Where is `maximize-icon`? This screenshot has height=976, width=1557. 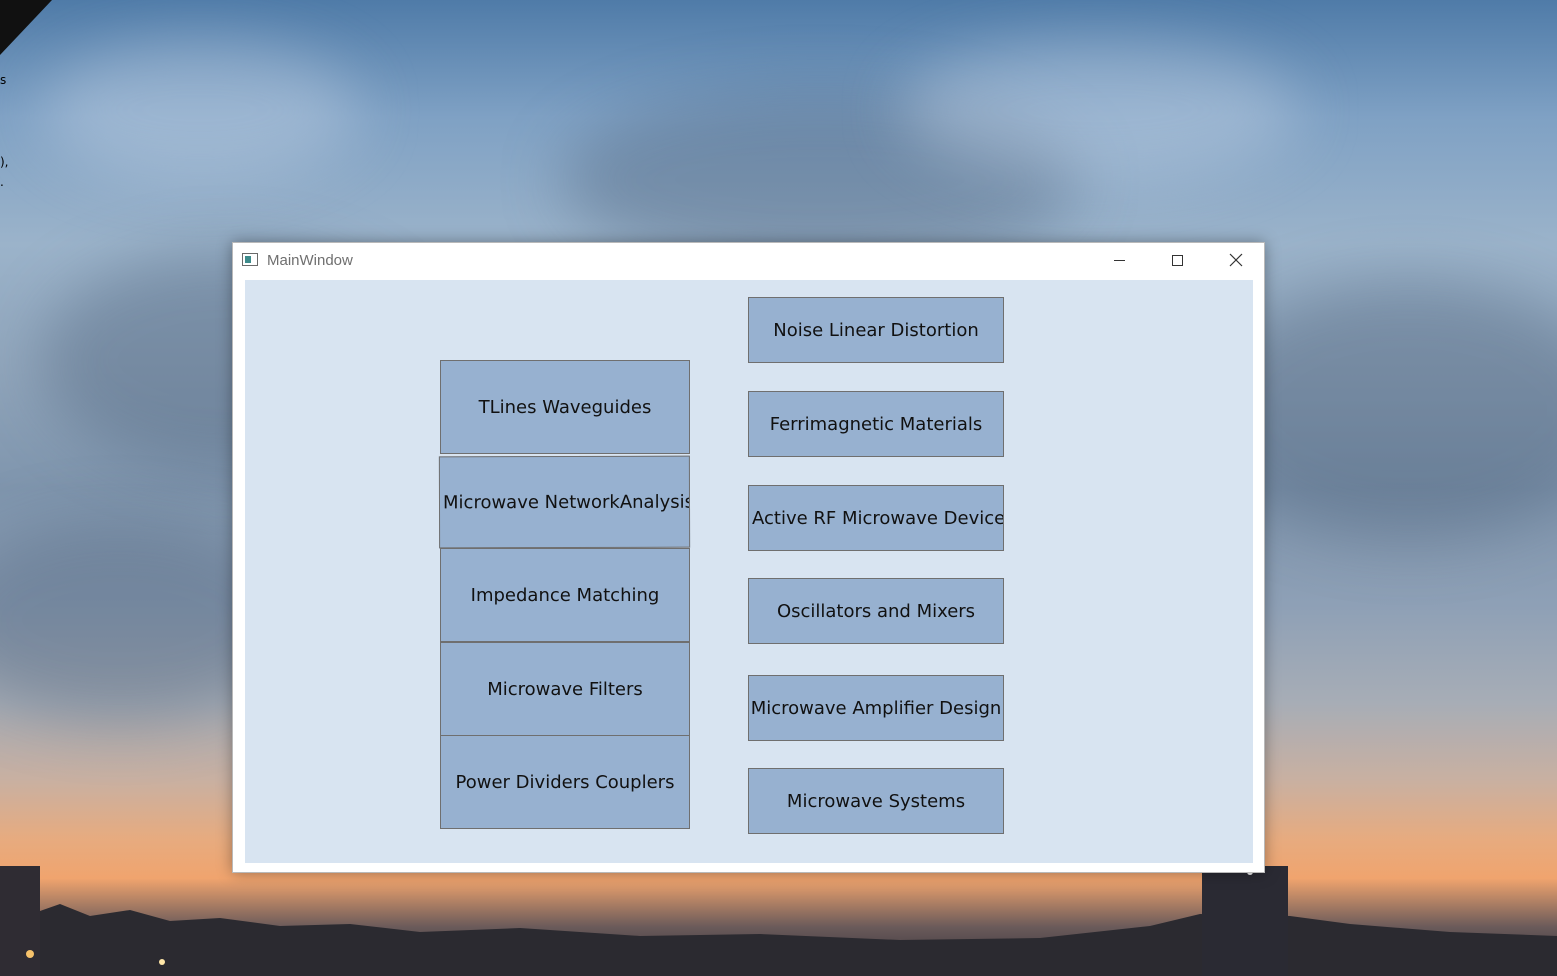 maximize-icon is located at coordinates (1177, 260).